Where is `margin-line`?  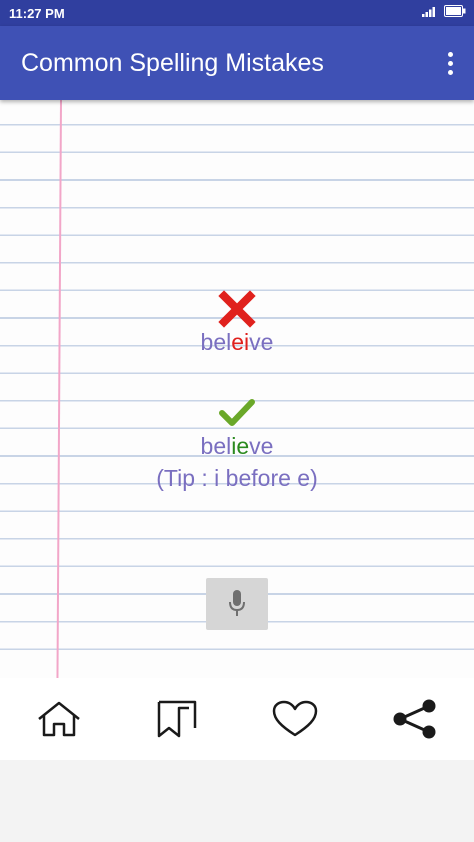
margin-line is located at coordinates (59, 389).